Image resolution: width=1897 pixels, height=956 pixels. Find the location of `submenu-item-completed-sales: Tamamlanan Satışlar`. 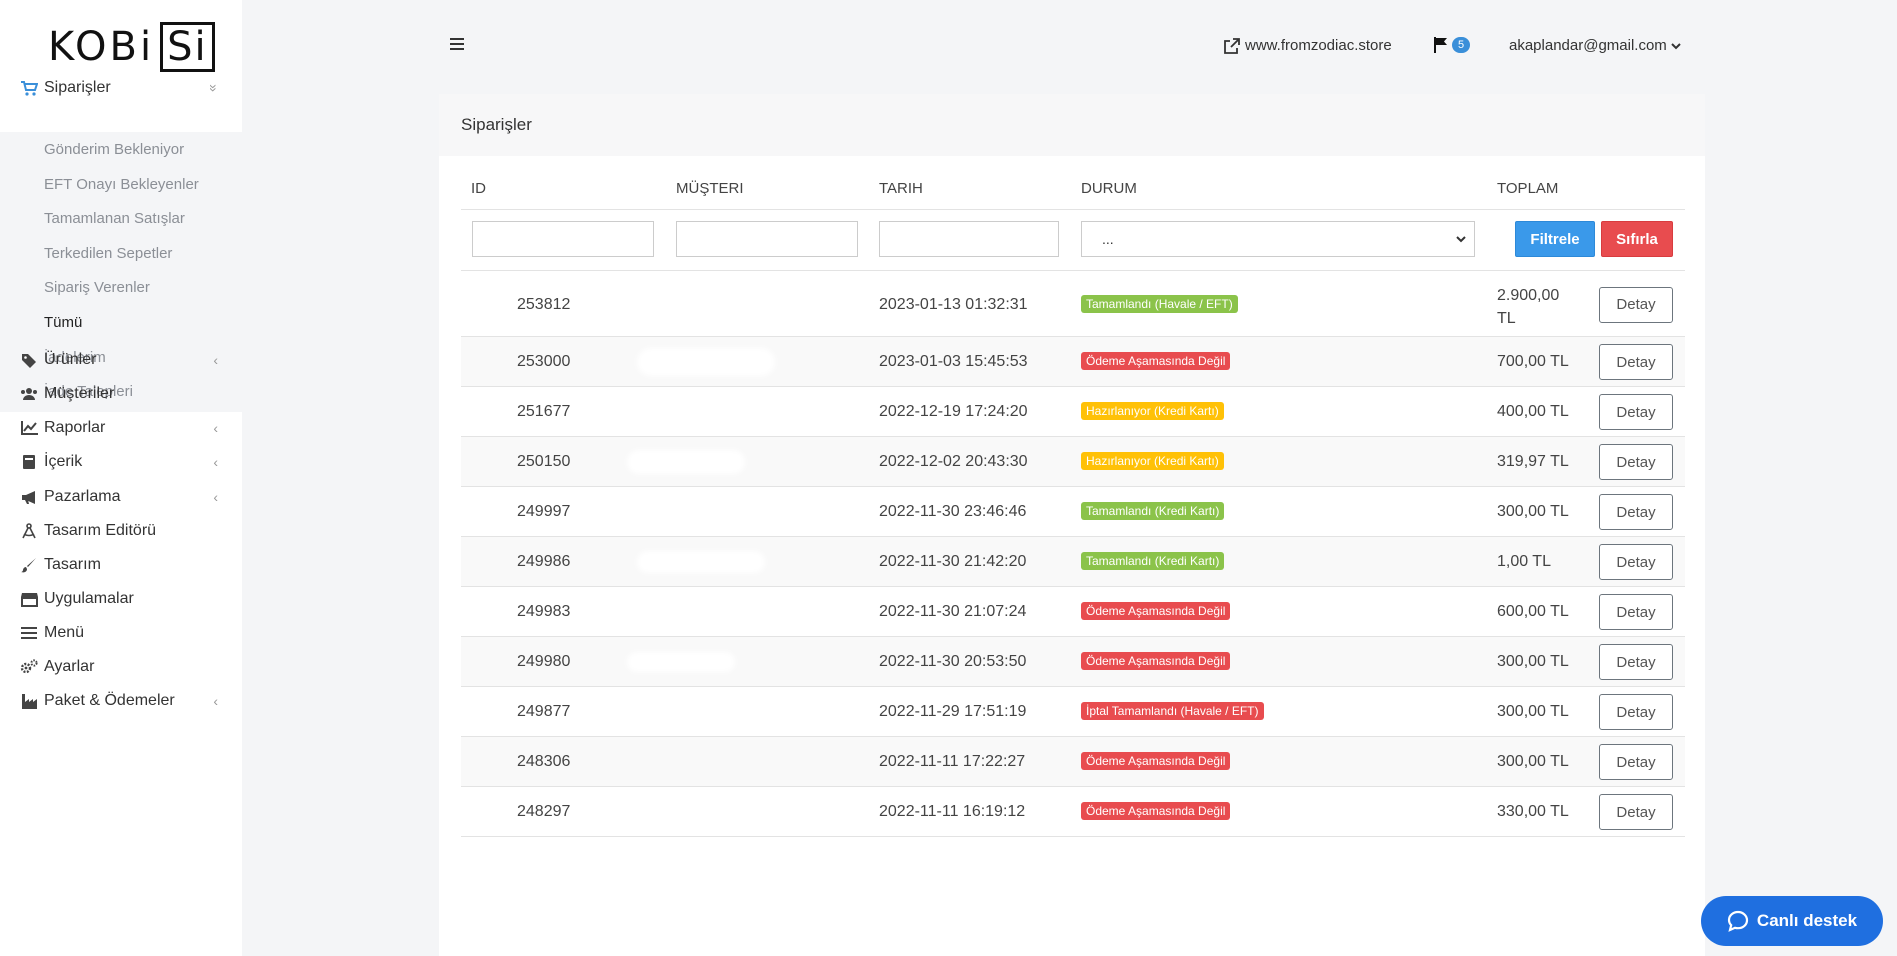

submenu-item-completed-sales: Tamamlanan Satışlar is located at coordinates (114, 218).